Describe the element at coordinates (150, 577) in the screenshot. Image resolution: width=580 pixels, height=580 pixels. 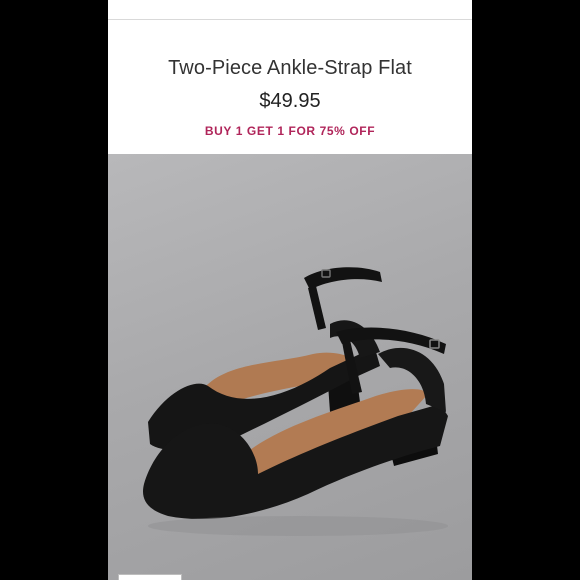
I see `bottom-tab-handle` at that location.